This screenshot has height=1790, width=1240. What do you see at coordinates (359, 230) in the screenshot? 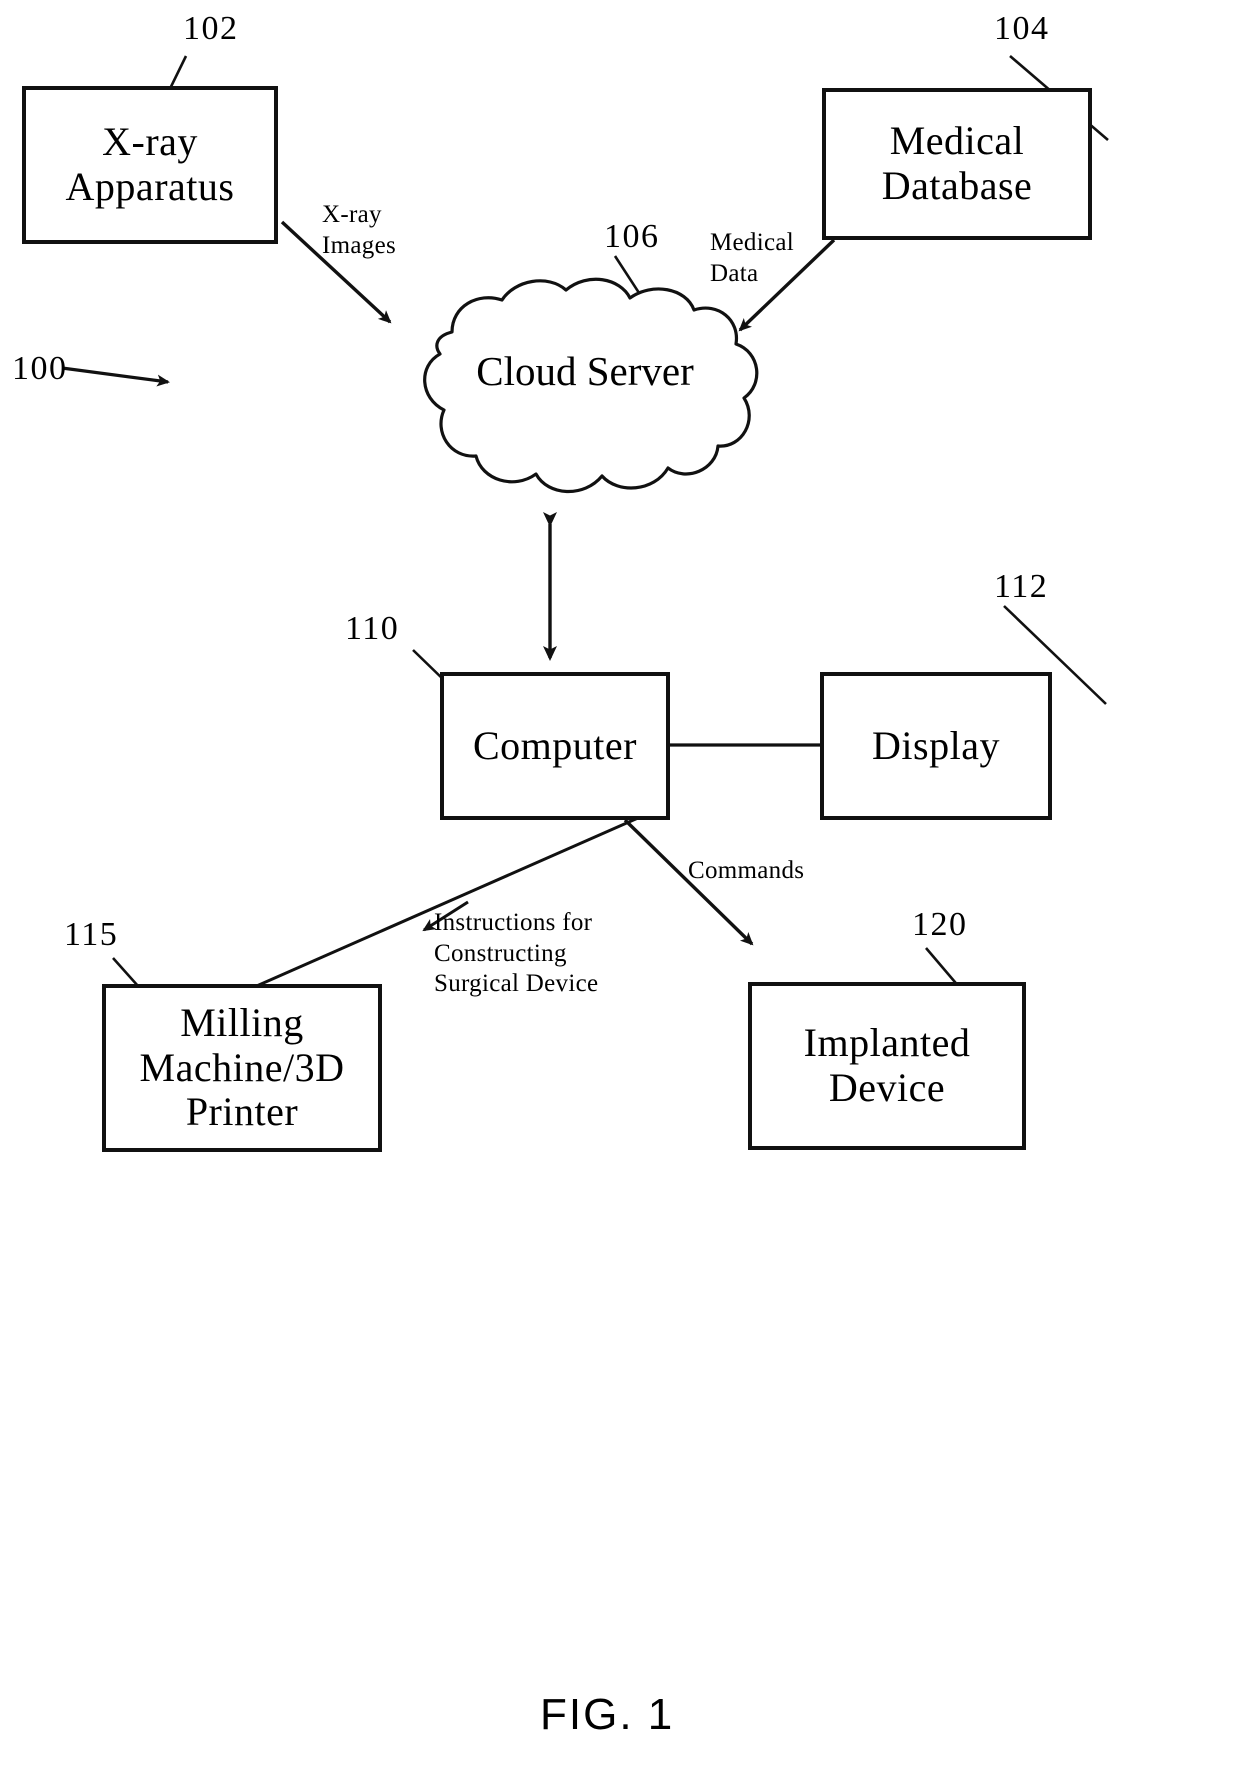
I see `edge-label-xray-images: X-ray Images` at bounding box center [359, 230].